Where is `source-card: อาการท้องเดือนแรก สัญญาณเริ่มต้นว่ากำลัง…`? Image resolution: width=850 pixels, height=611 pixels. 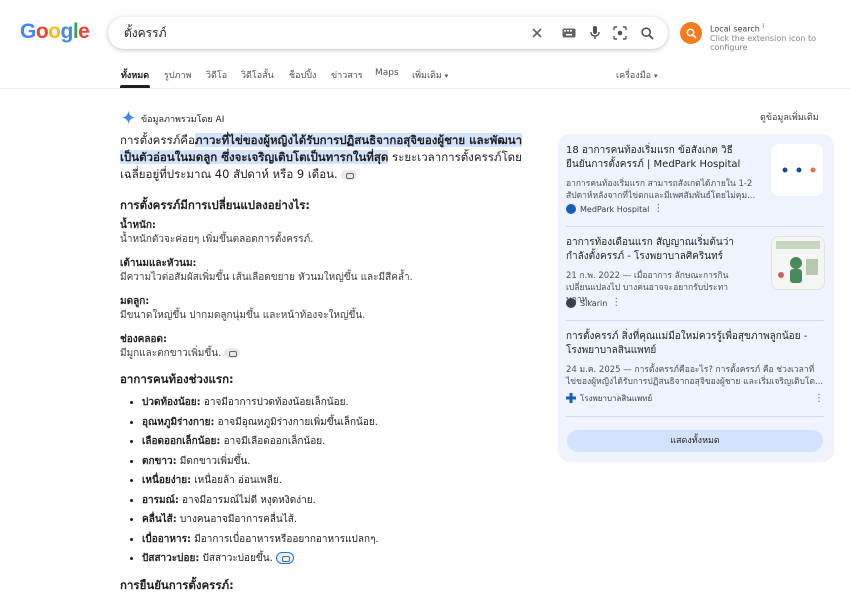
source-card: อาการท้องเดือนแรก สัญญาณเริ่มต้นว่ากำลัง… is located at coordinates (695, 276).